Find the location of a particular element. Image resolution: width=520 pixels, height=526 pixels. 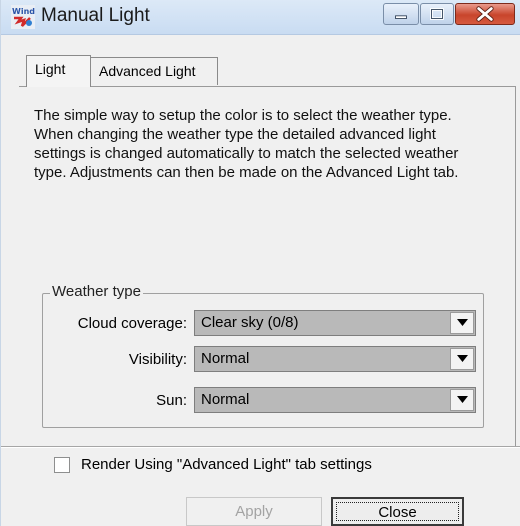

close-button: Close is located at coordinates (397, 511).